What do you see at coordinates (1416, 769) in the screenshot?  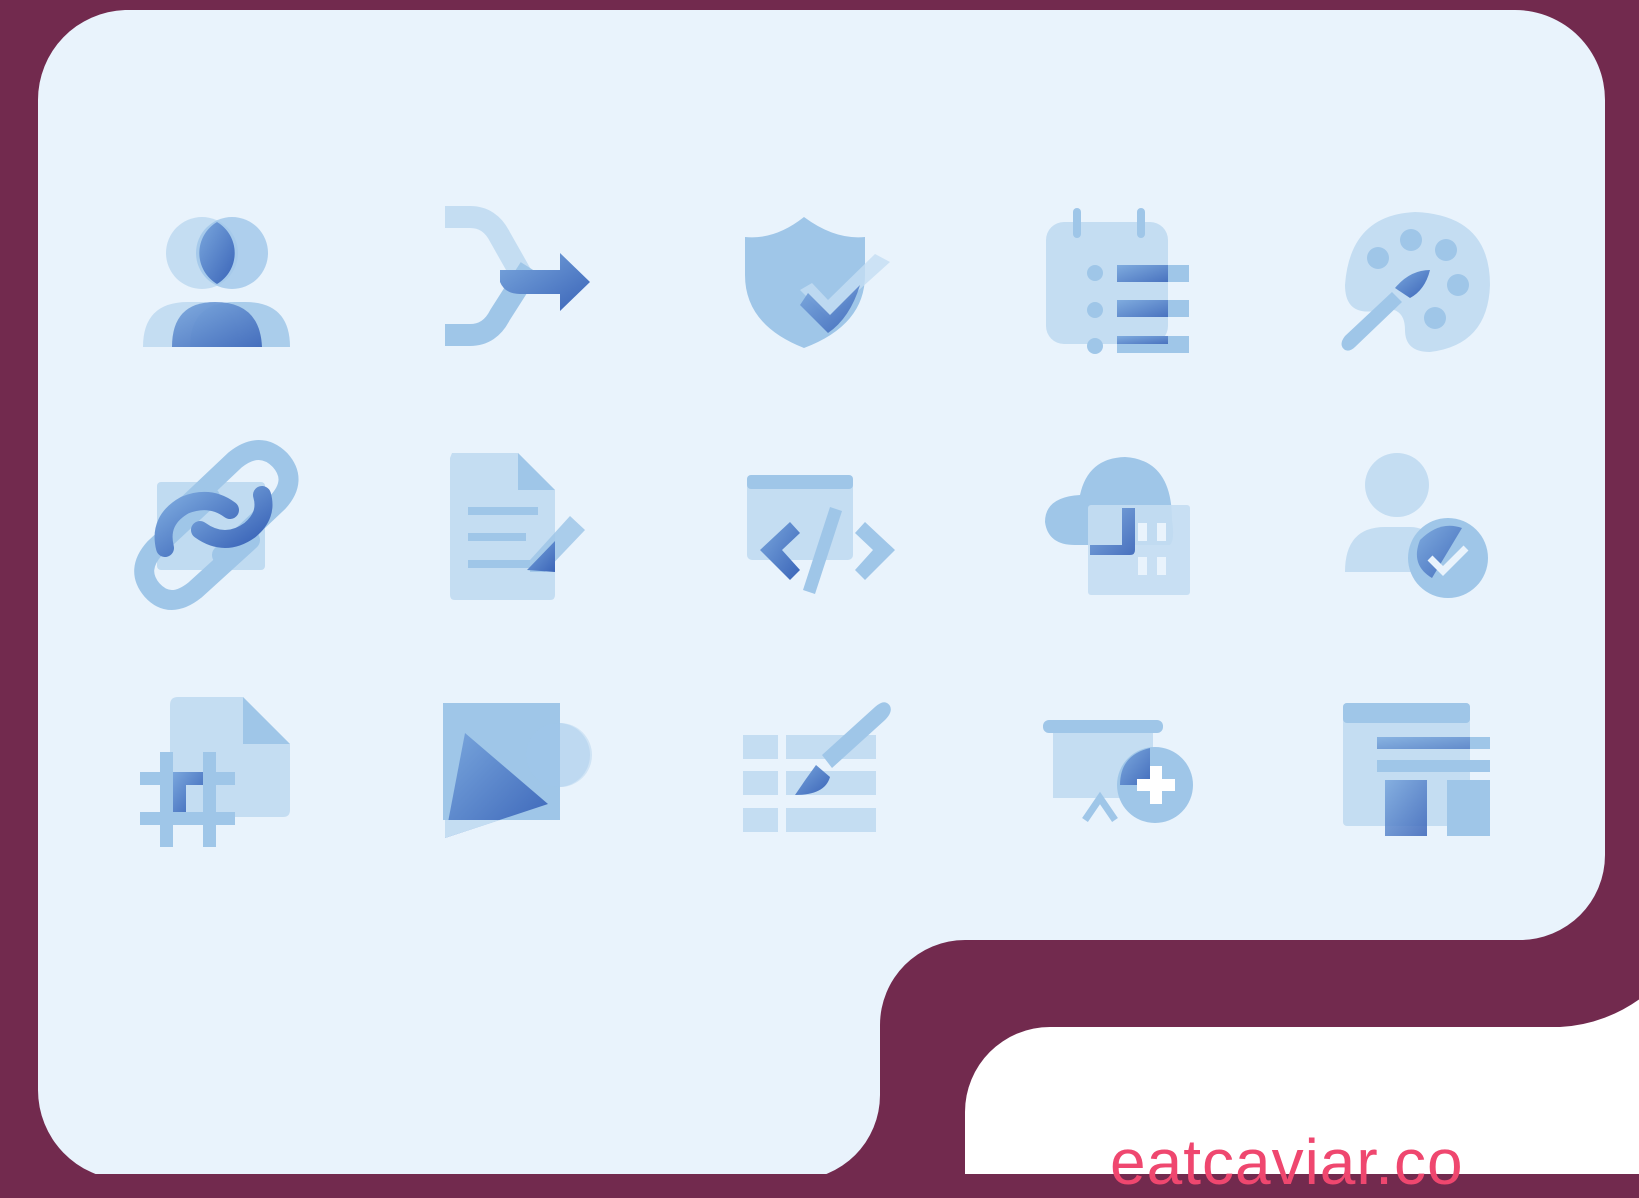 I see `layout-template-icon` at bounding box center [1416, 769].